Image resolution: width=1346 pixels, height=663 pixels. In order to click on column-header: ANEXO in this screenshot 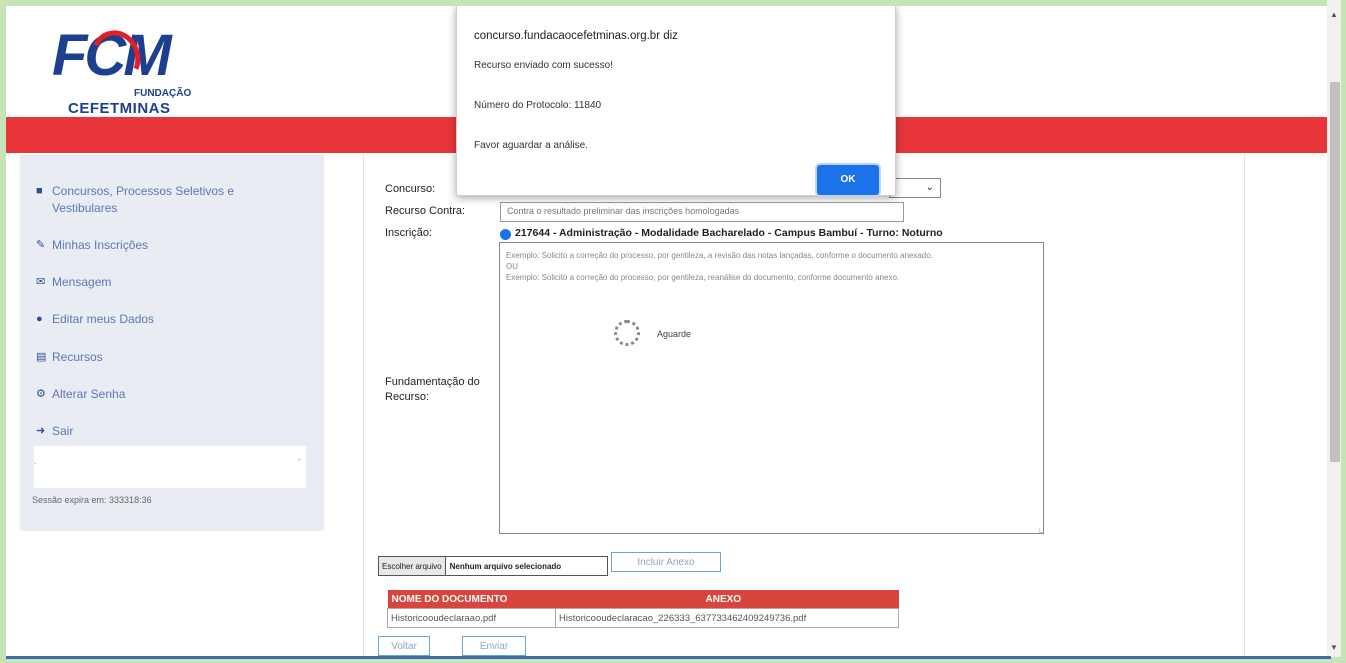, I will do `click(727, 599)`.